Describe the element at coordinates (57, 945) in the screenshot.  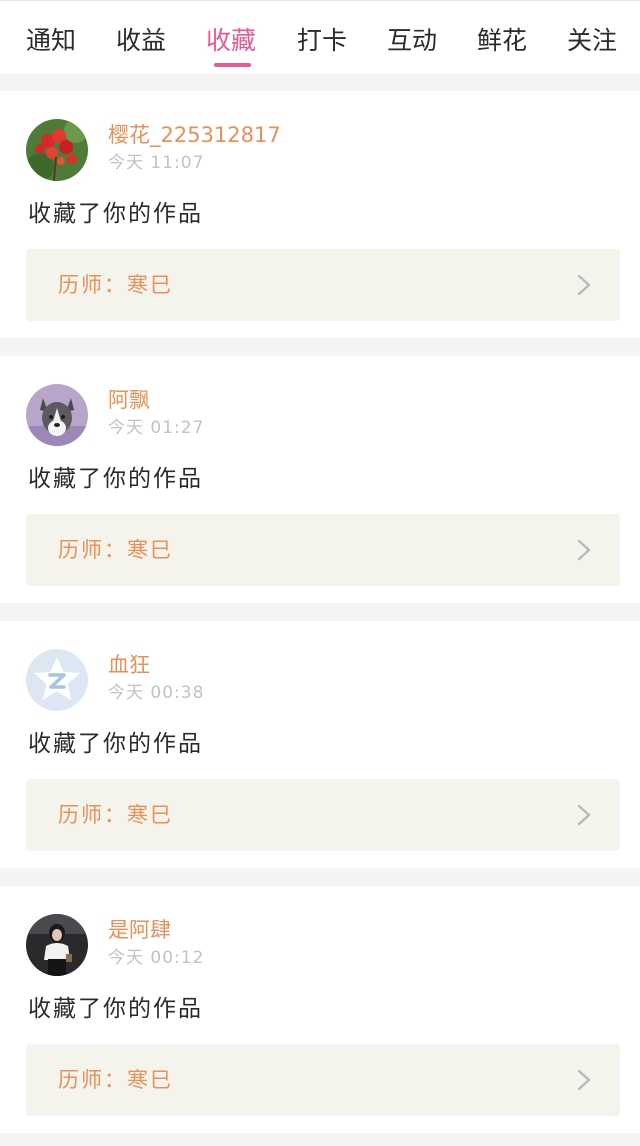
I see `girl-photo-avatar` at that location.